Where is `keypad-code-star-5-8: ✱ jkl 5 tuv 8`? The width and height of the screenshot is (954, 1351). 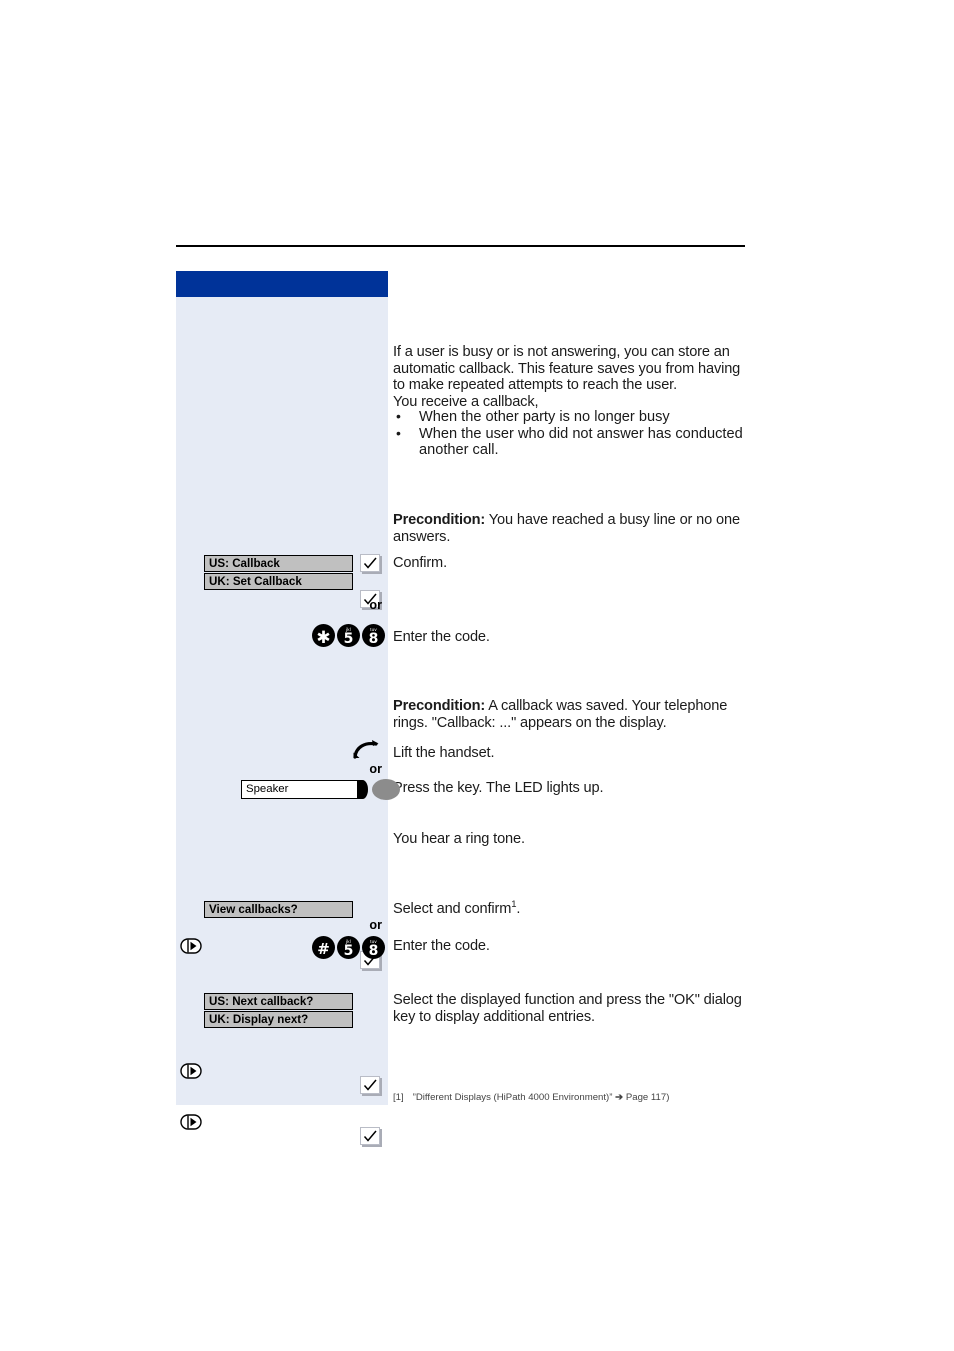 keypad-code-star-5-8: ✱ jkl 5 tuv 8 is located at coordinates (348, 635).